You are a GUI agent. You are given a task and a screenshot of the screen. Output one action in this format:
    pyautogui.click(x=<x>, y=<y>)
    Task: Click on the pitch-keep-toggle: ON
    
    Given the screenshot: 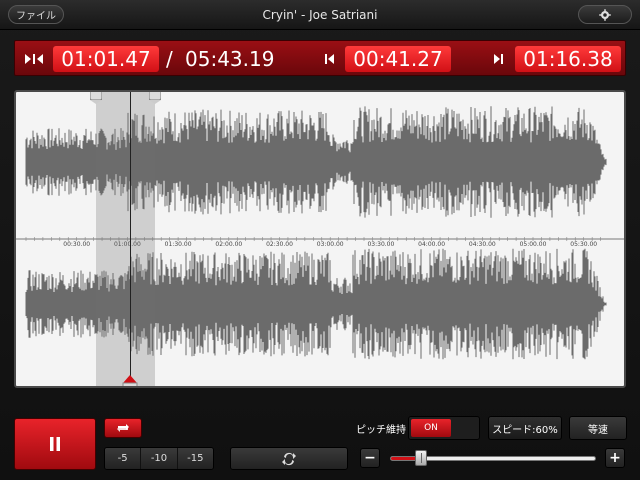 What is the action you would take?
    pyautogui.click(x=444, y=428)
    